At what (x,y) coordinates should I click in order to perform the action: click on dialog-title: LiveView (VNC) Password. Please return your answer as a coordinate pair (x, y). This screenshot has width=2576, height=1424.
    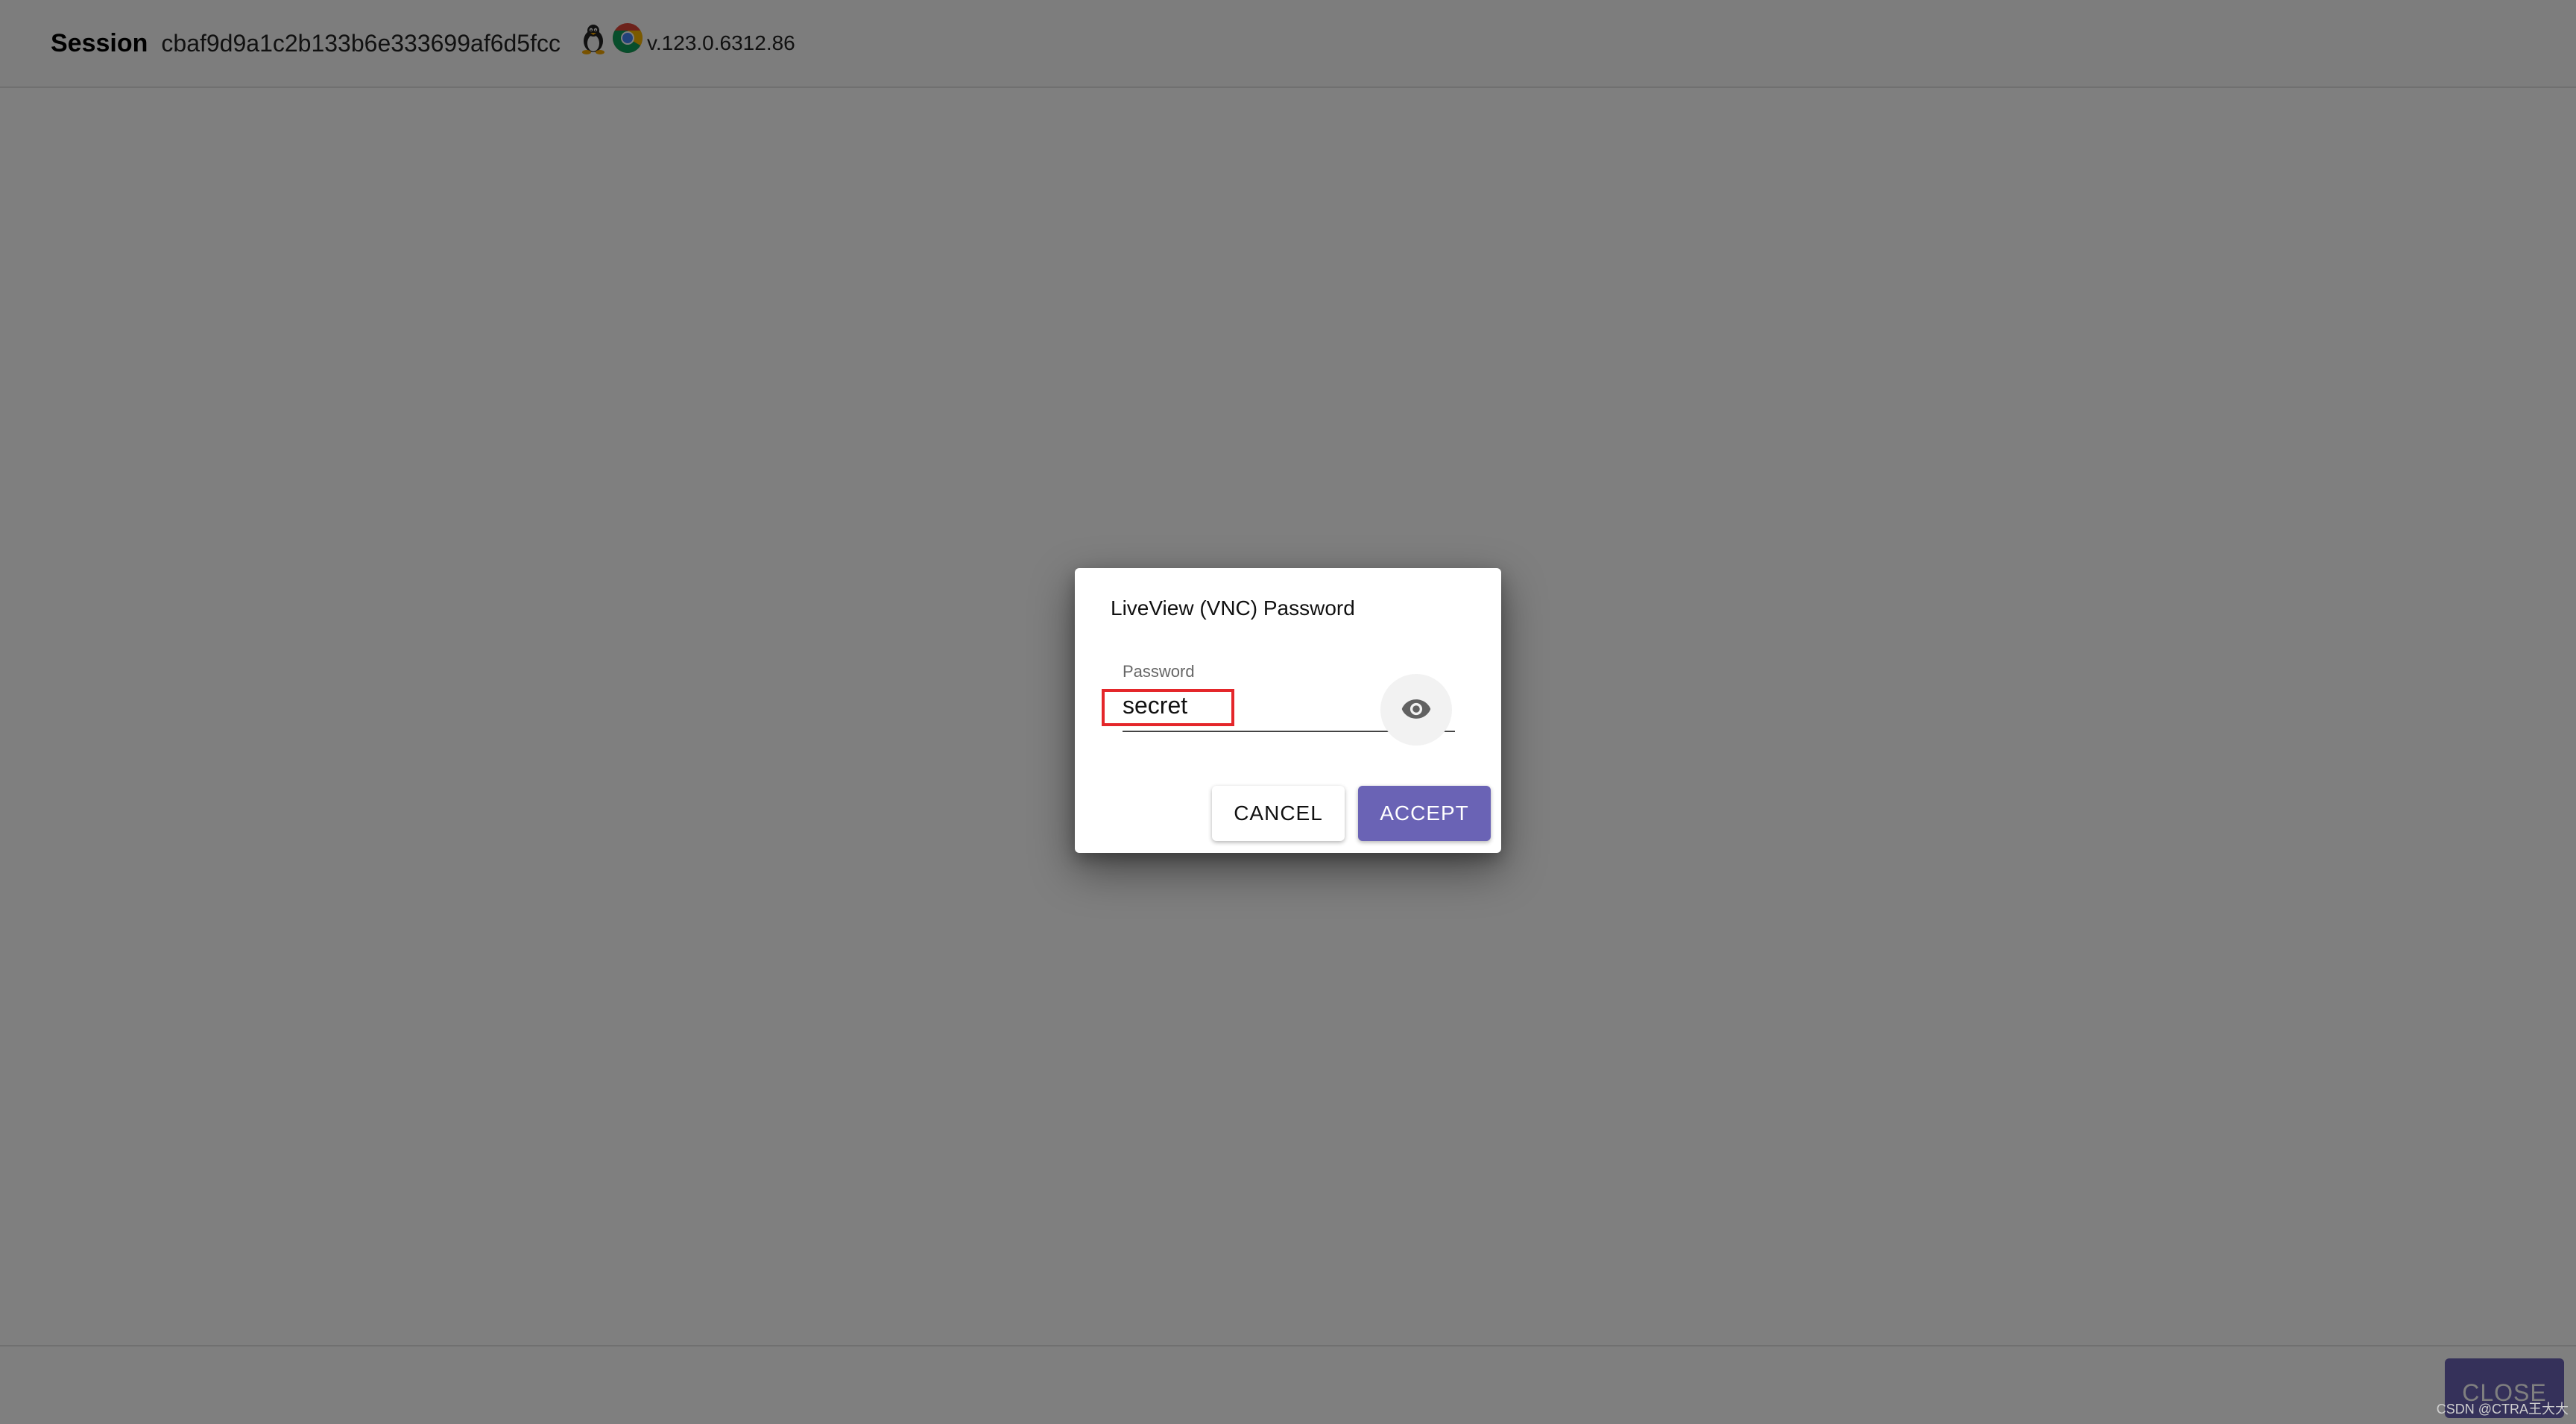
    Looking at the image, I should click on (1233, 608).